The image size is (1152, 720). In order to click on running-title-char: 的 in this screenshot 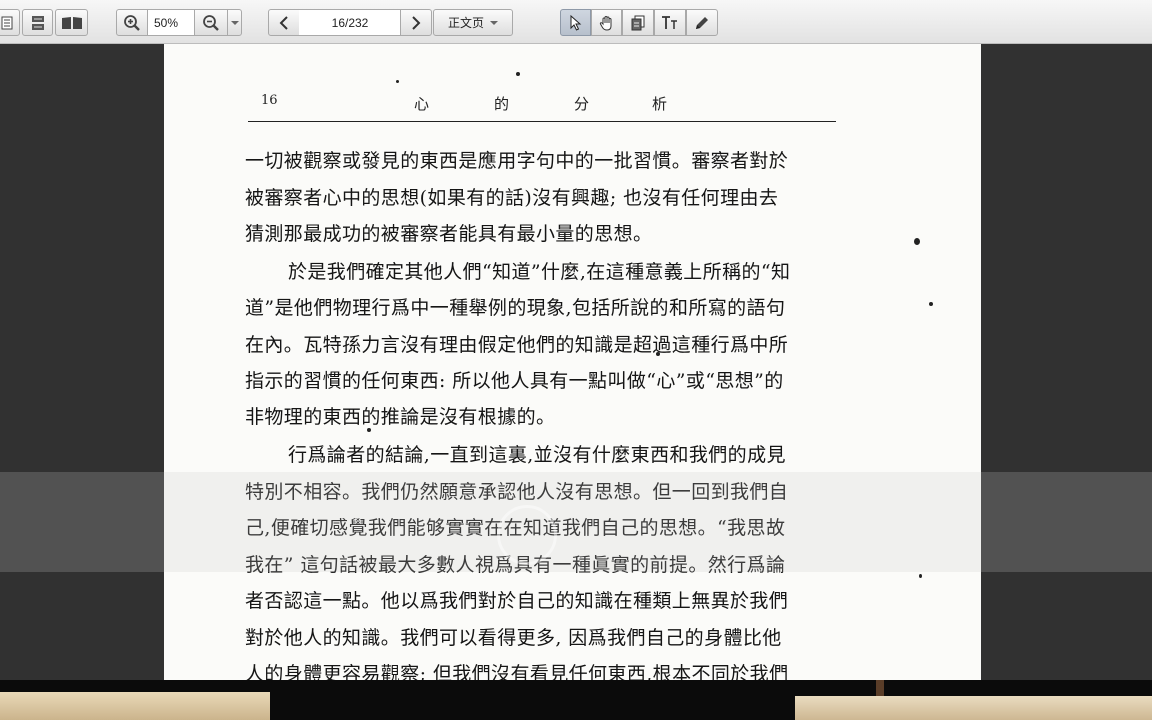, I will do `click(502, 104)`.